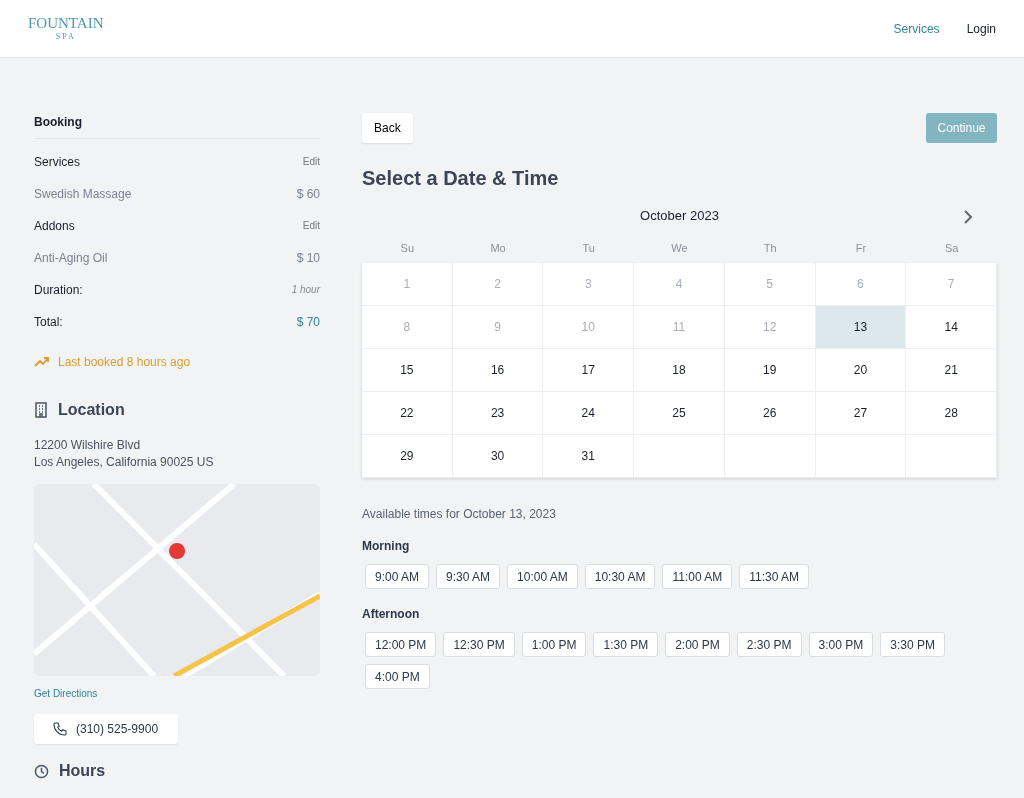  I want to click on building-icon, so click(41, 410).